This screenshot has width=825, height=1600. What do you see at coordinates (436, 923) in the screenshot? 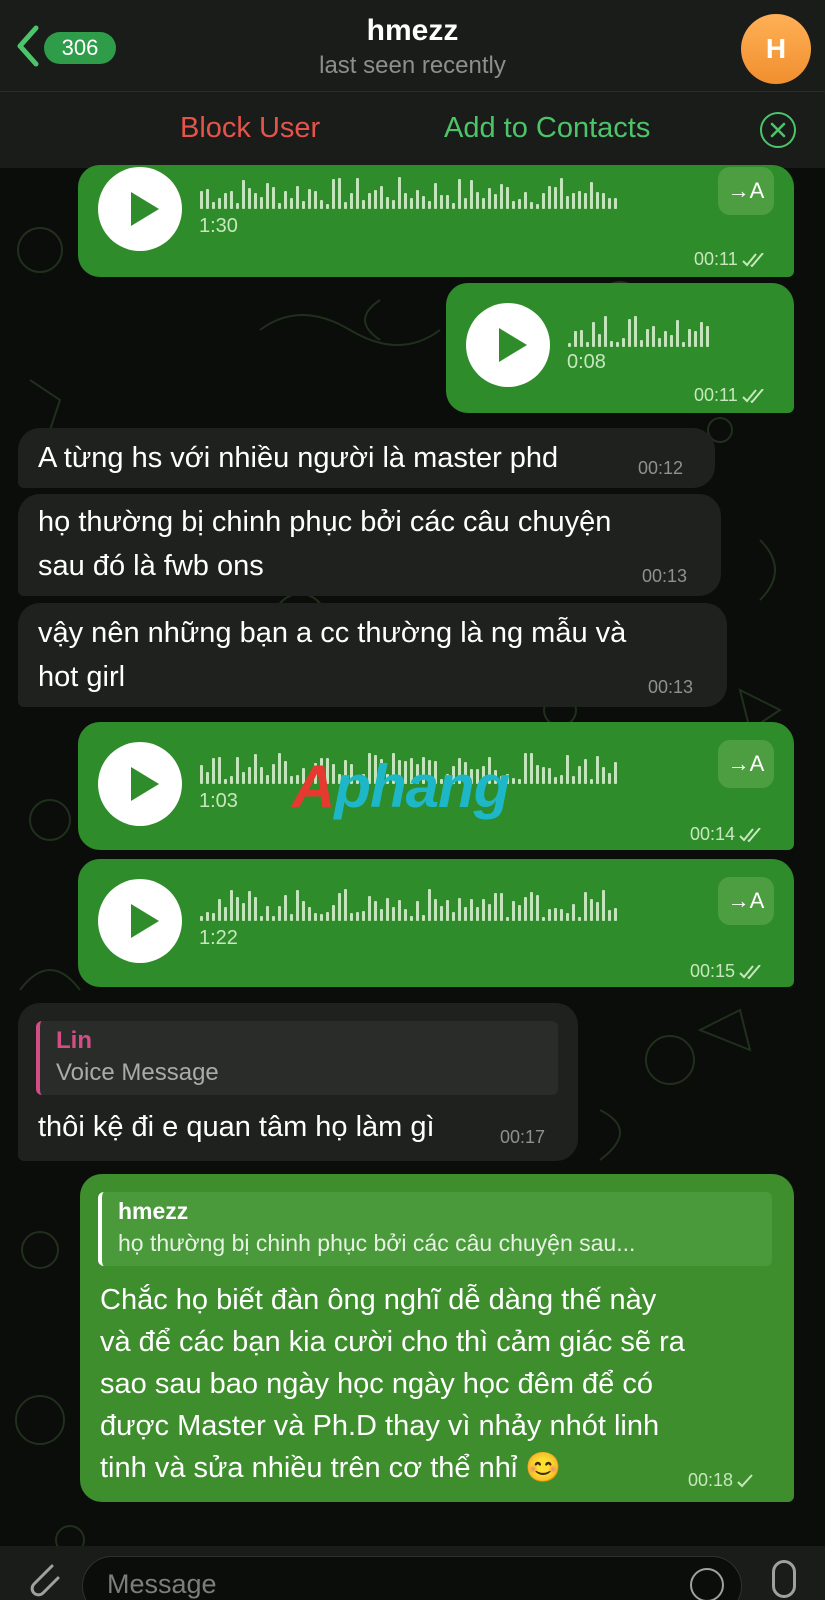
I see `voice-message-bubble: 1:22 →A 00:15` at bounding box center [436, 923].